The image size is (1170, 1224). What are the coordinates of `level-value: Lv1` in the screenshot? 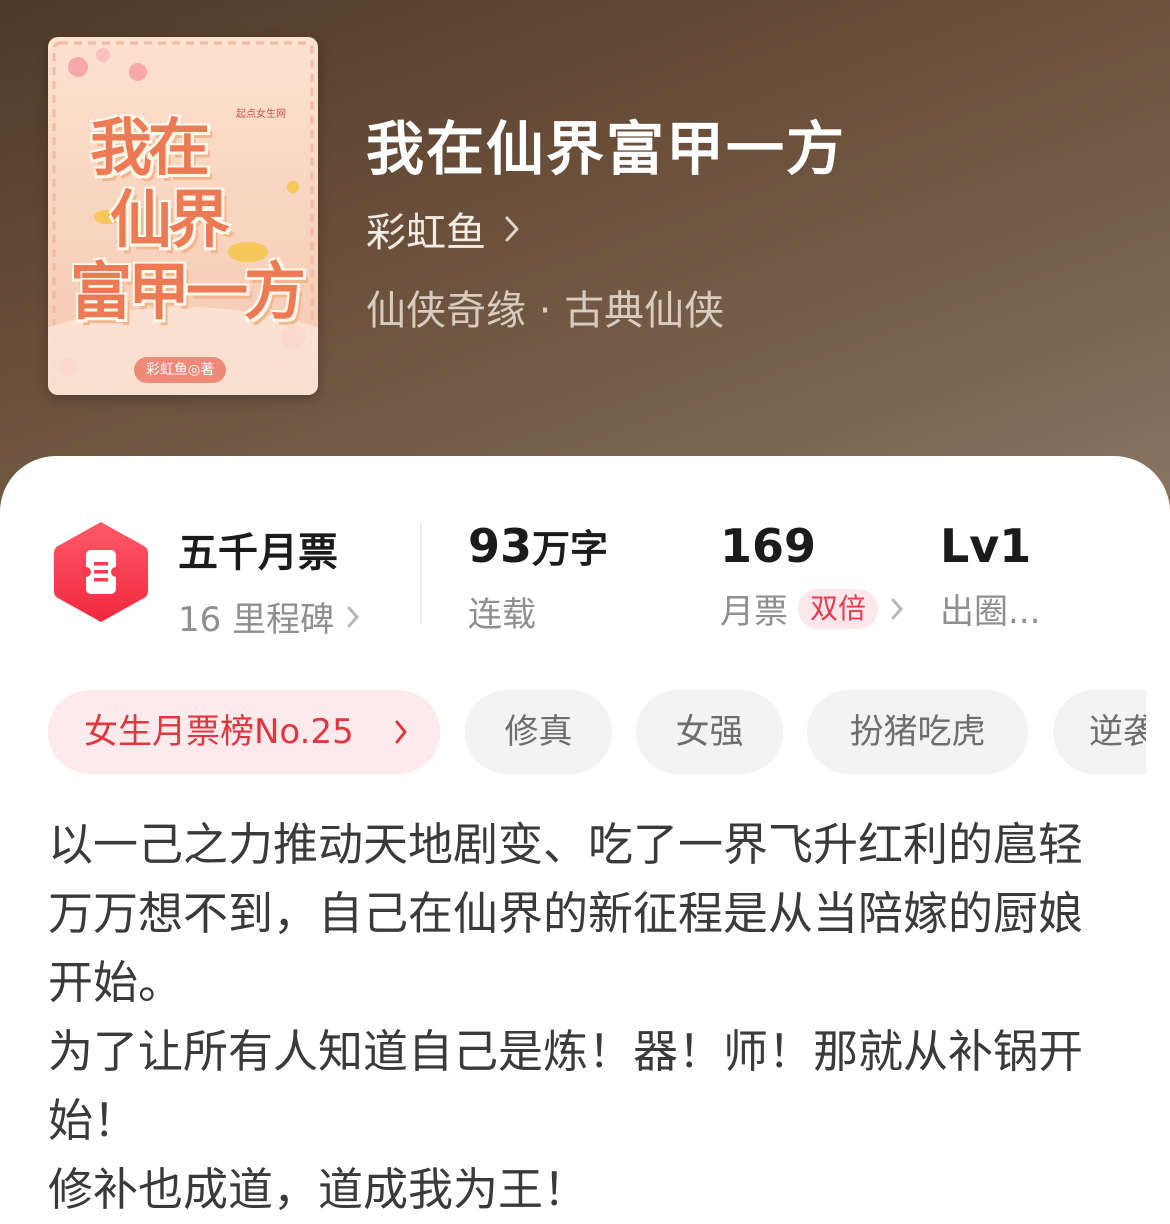 It's located at (986, 546).